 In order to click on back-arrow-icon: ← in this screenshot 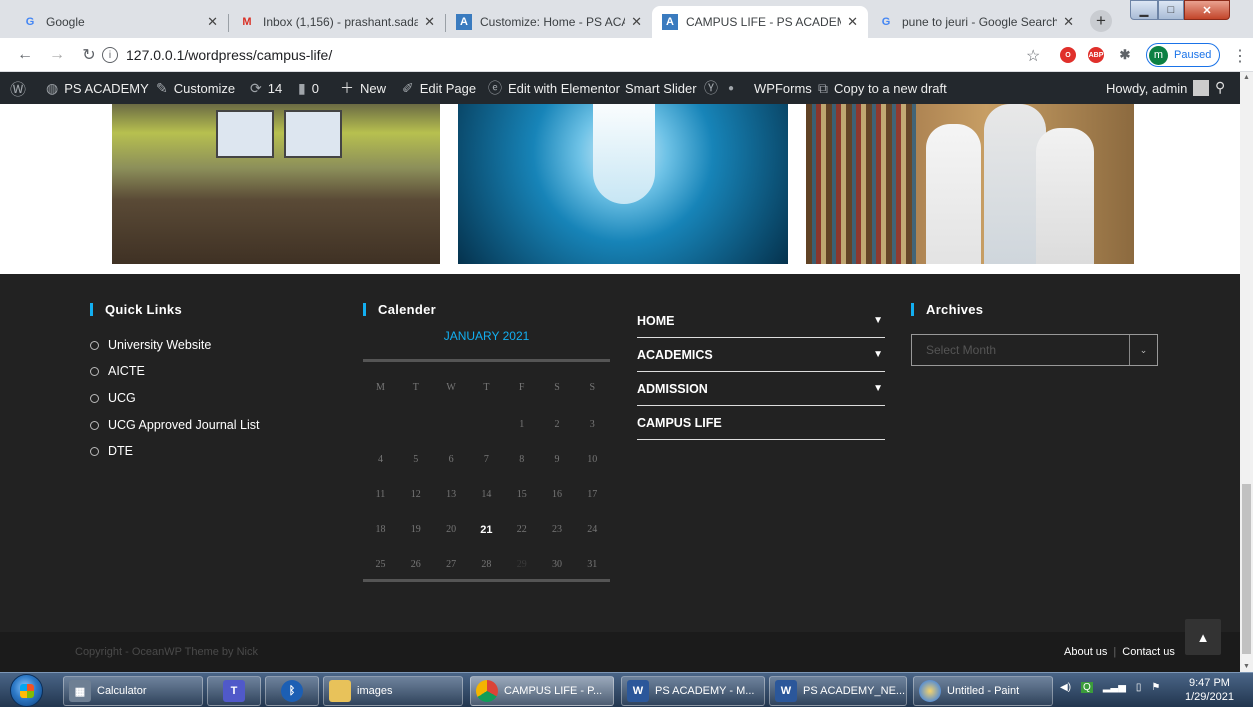, I will do `click(25, 55)`.